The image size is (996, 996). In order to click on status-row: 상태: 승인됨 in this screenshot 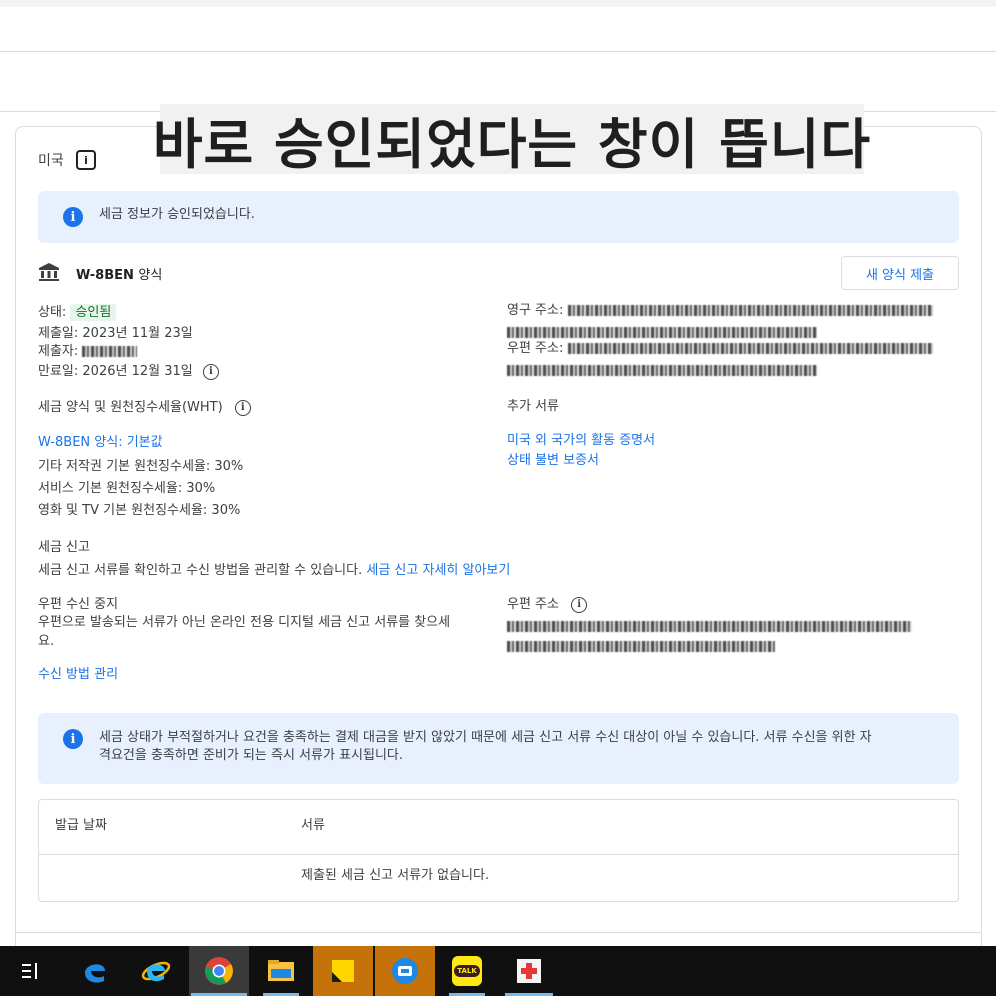, I will do `click(77, 313)`.